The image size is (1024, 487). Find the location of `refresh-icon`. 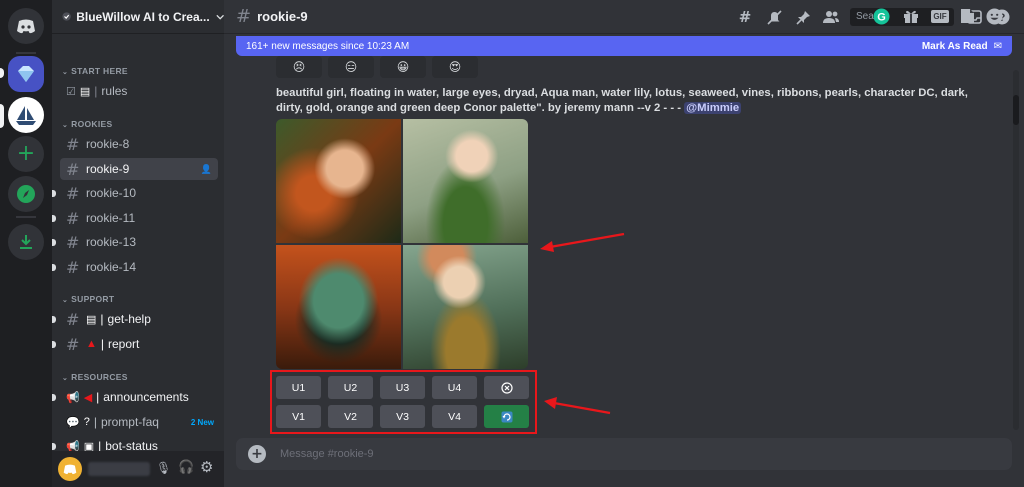

refresh-icon is located at coordinates (506, 416).